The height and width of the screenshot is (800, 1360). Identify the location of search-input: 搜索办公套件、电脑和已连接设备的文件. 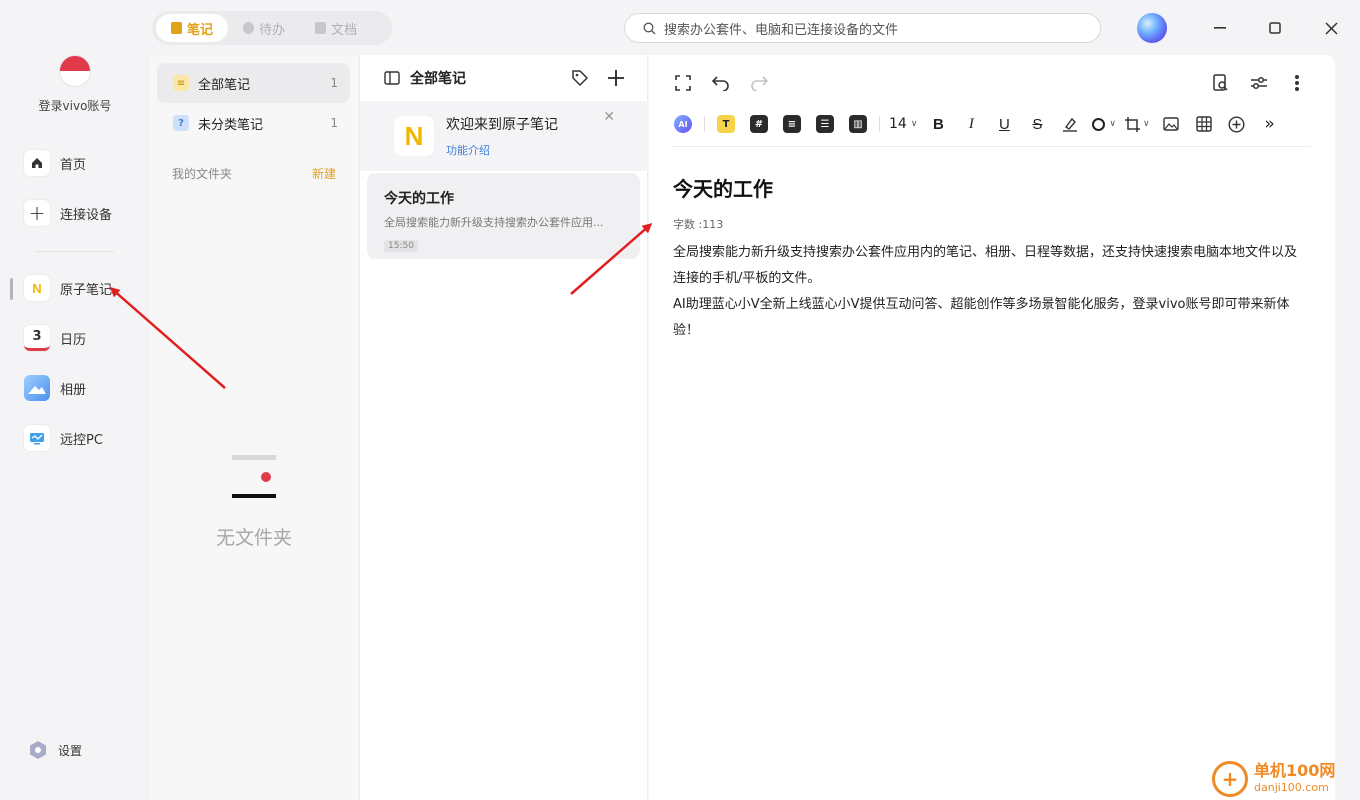
(862, 28).